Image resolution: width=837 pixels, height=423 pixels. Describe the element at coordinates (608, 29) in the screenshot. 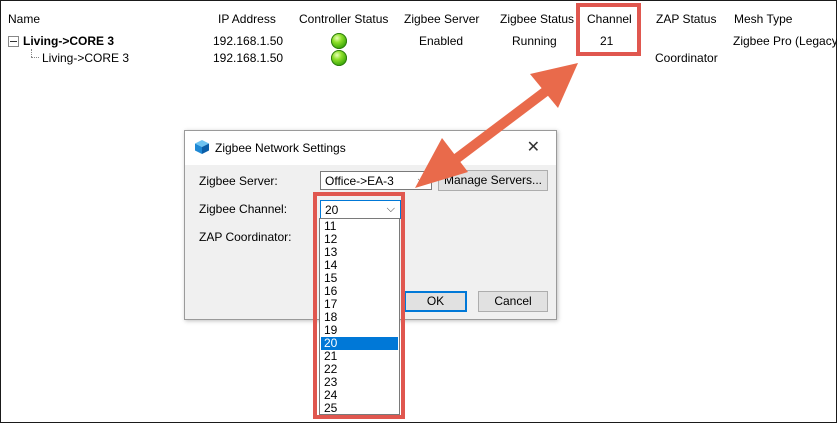

I see `channel-highlight-box` at that location.